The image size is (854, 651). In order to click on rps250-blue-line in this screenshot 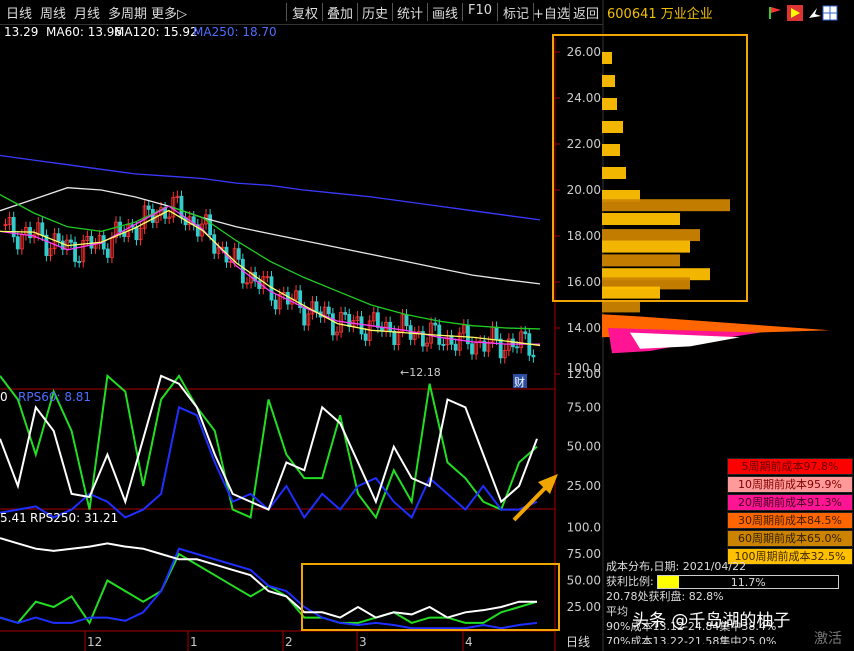, I will do `click(269, 588)`.